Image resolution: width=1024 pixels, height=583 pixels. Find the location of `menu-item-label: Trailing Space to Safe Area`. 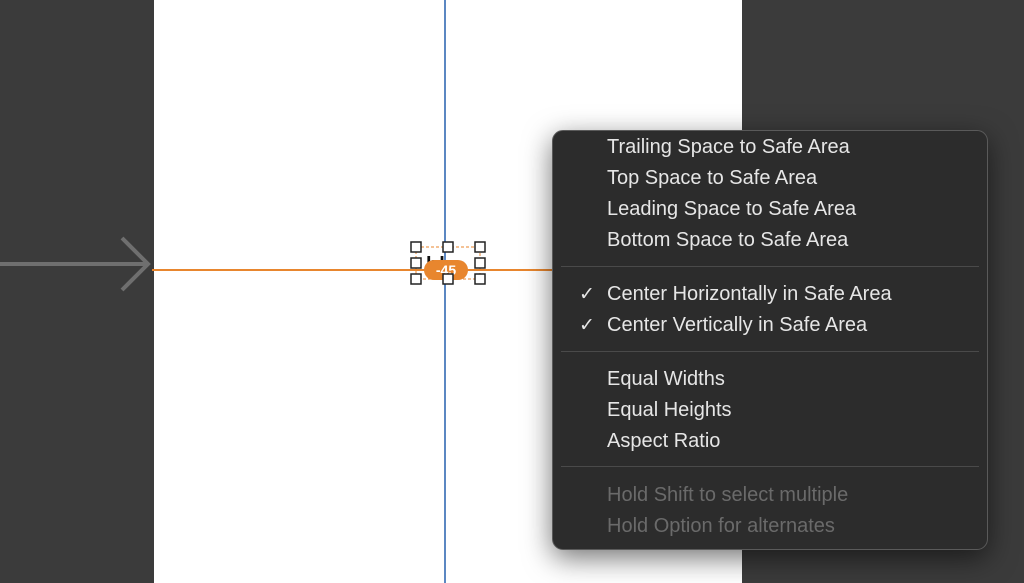

menu-item-label: Trailing Space to Safe Area is located at coordinates (728, 147).